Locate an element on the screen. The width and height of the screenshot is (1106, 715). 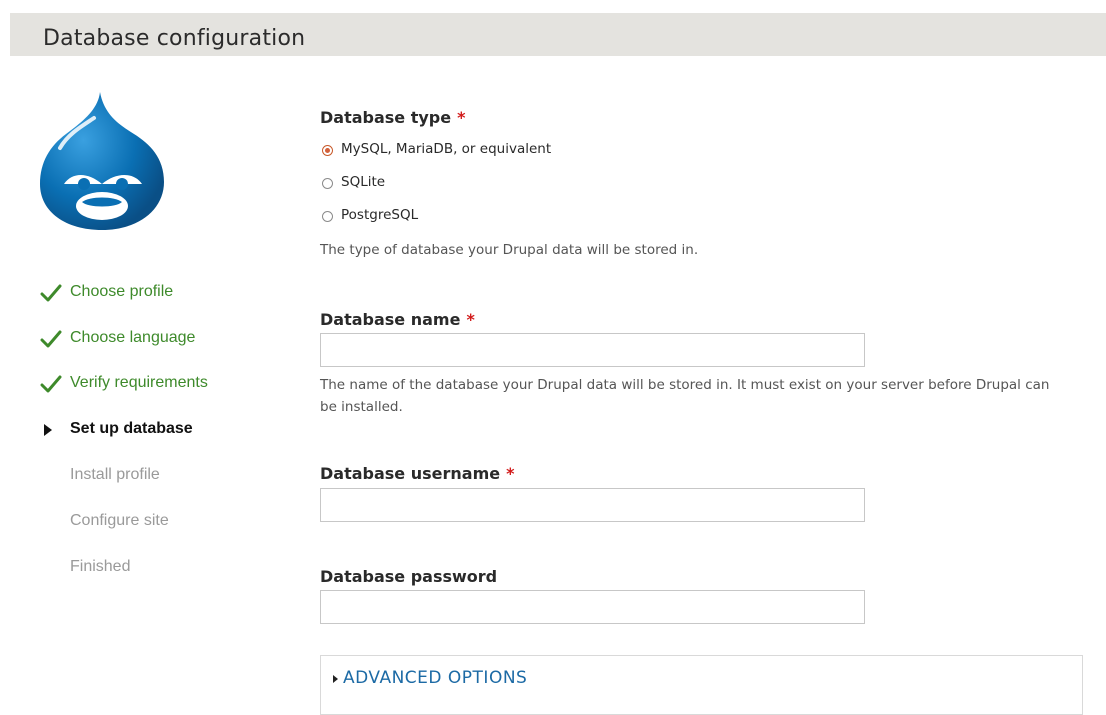
current-step-arrow-icon is located at coordinates (48, 430).